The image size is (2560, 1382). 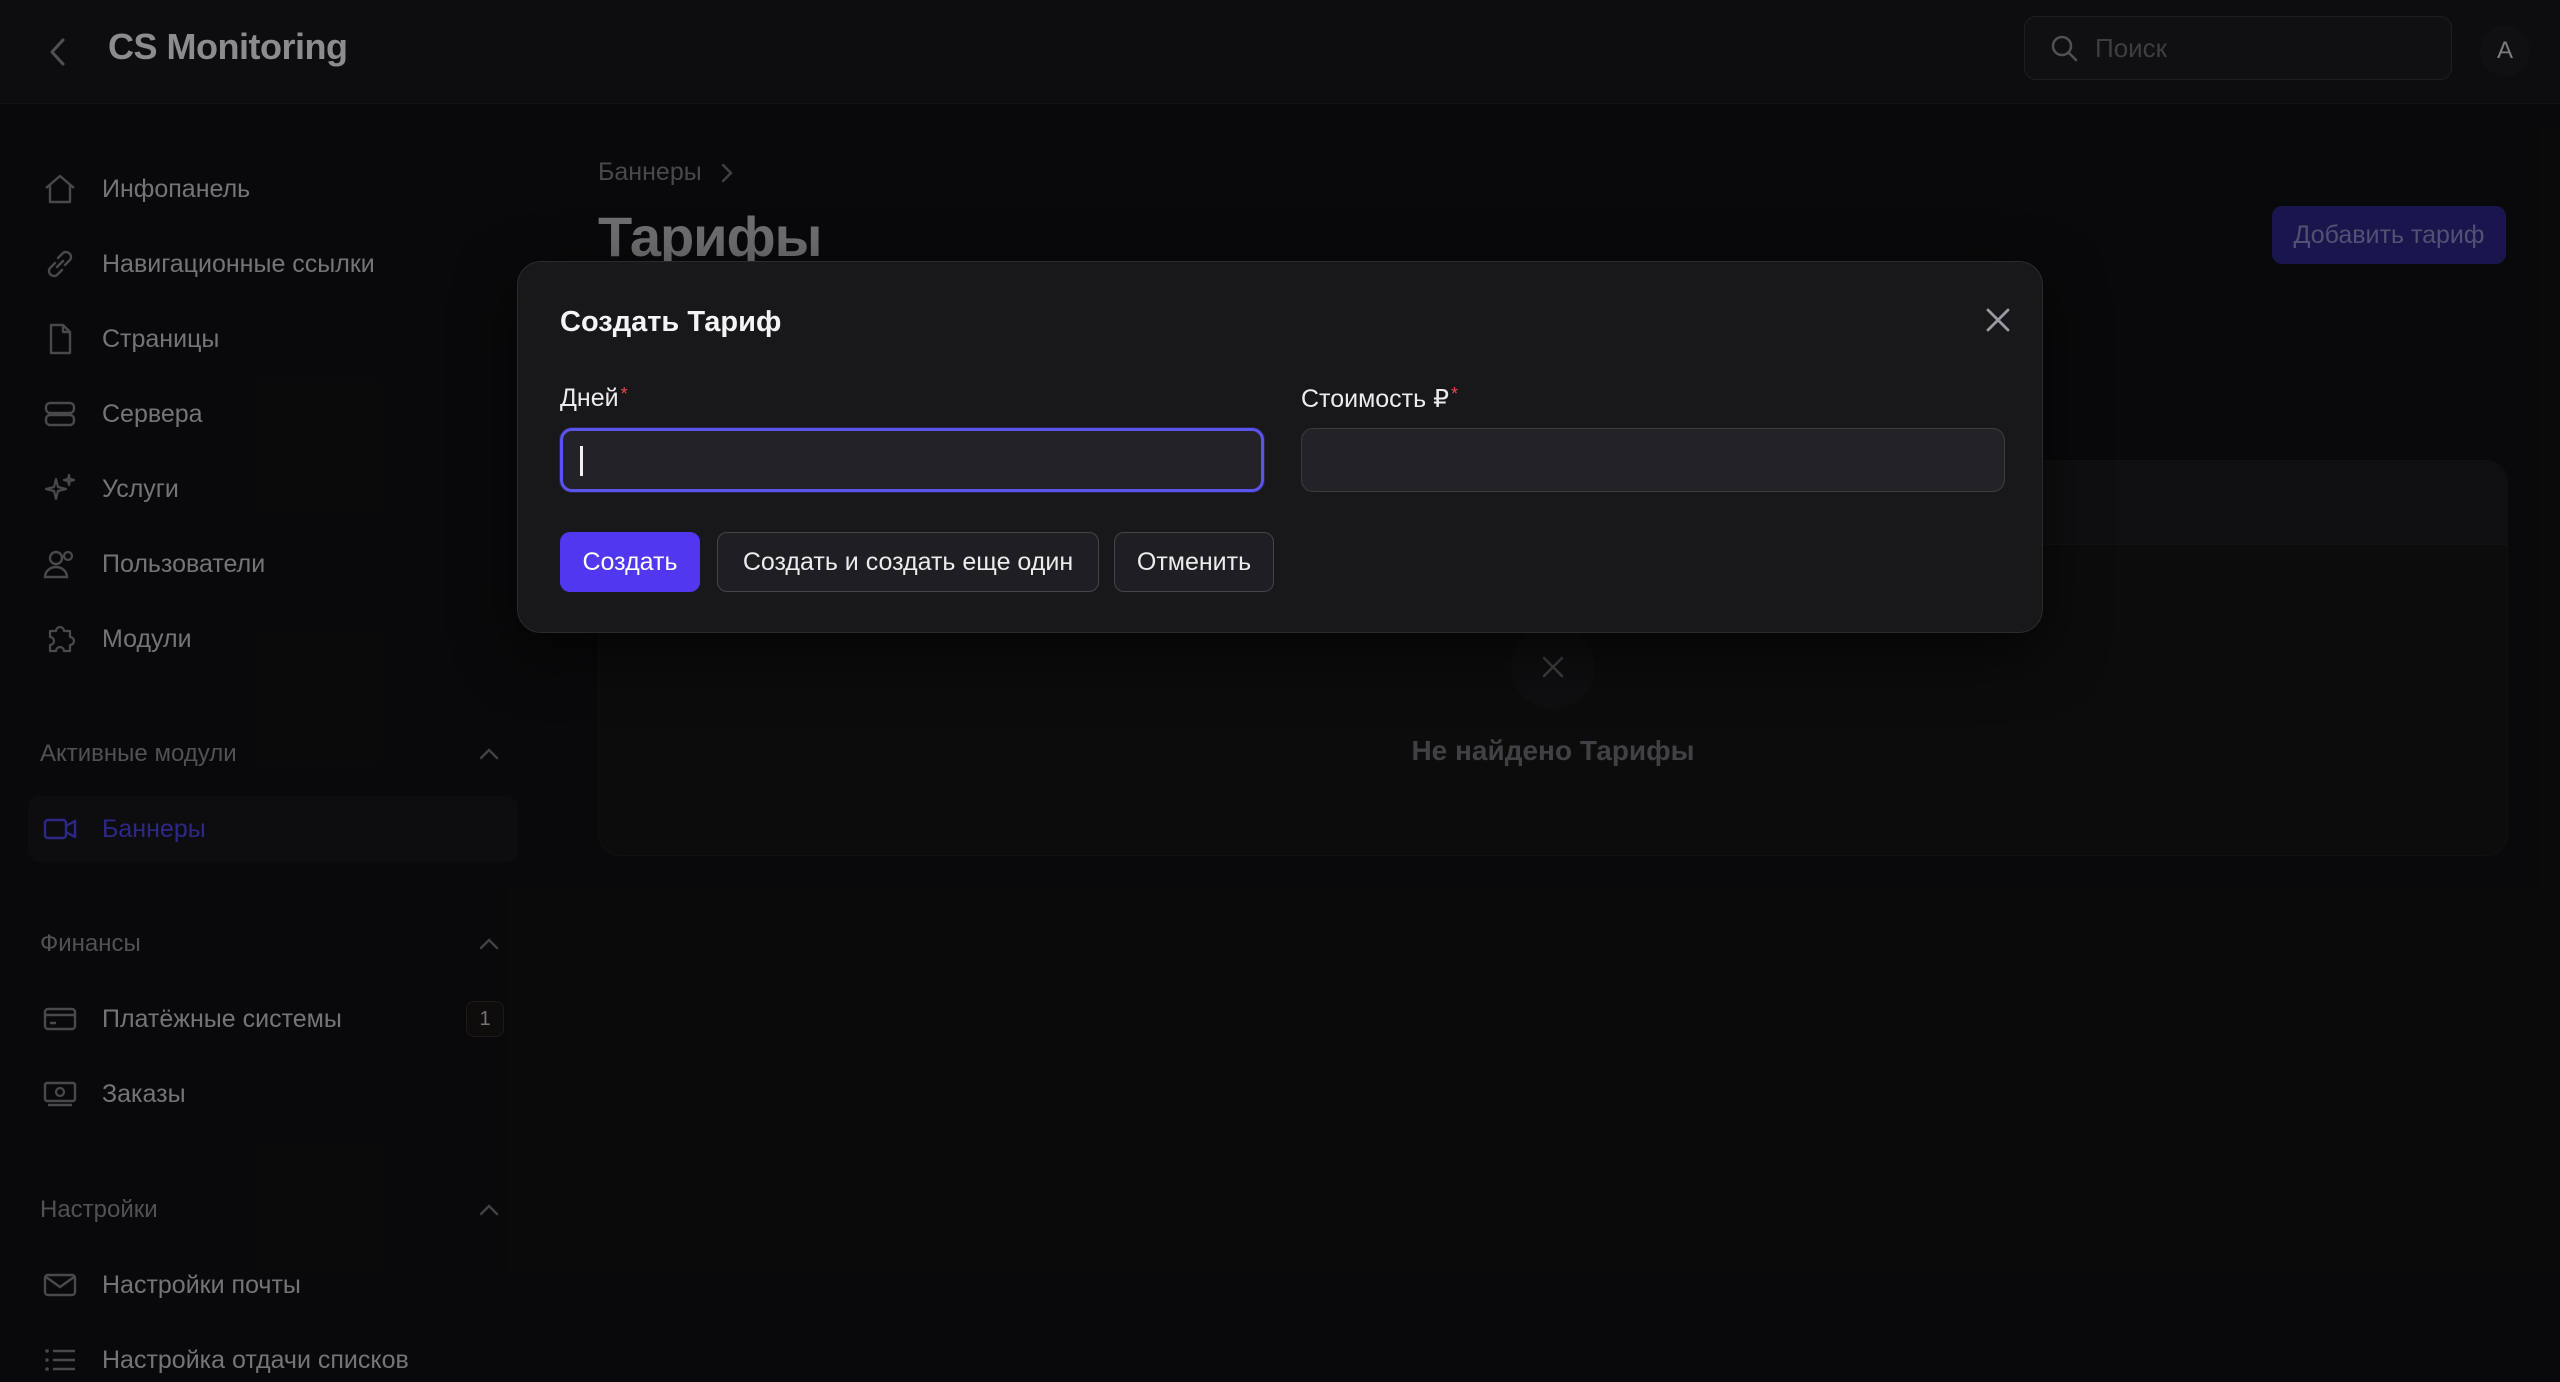 I want to click on days-label: Дней *, so click(x=594, y=398).